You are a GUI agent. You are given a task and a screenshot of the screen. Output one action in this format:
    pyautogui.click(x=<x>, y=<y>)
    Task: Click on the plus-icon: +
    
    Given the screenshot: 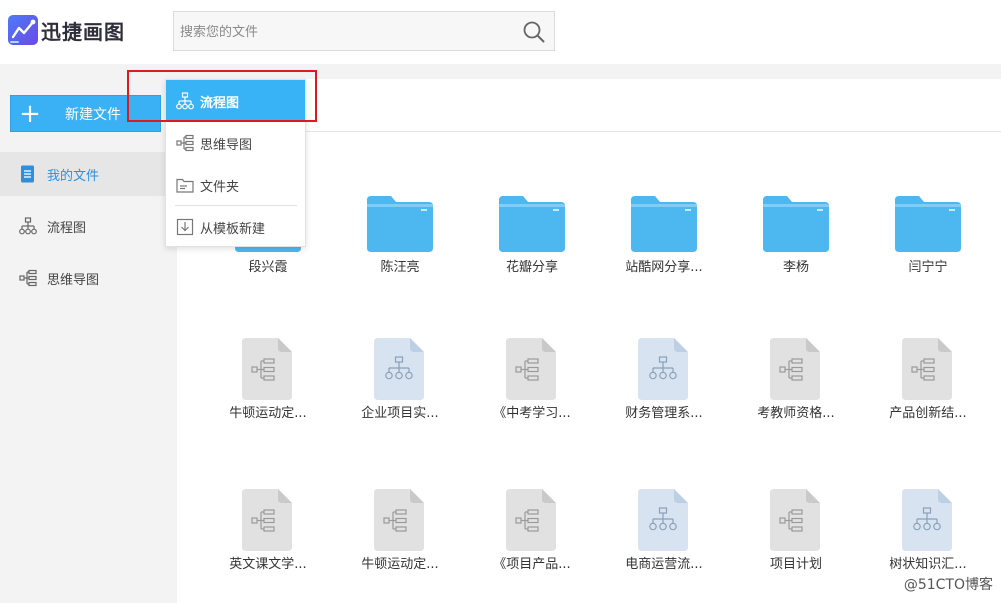 What is the action you would take?
    pyautogui.click(x=30, y=113)
    